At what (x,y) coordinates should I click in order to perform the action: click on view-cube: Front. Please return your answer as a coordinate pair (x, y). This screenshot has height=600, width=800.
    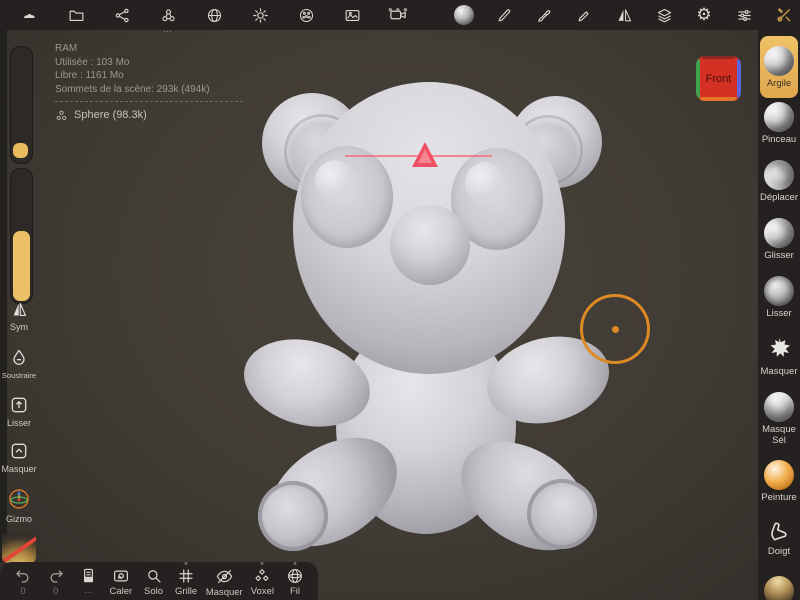
    Looking at the image, I should click on (718, 78).